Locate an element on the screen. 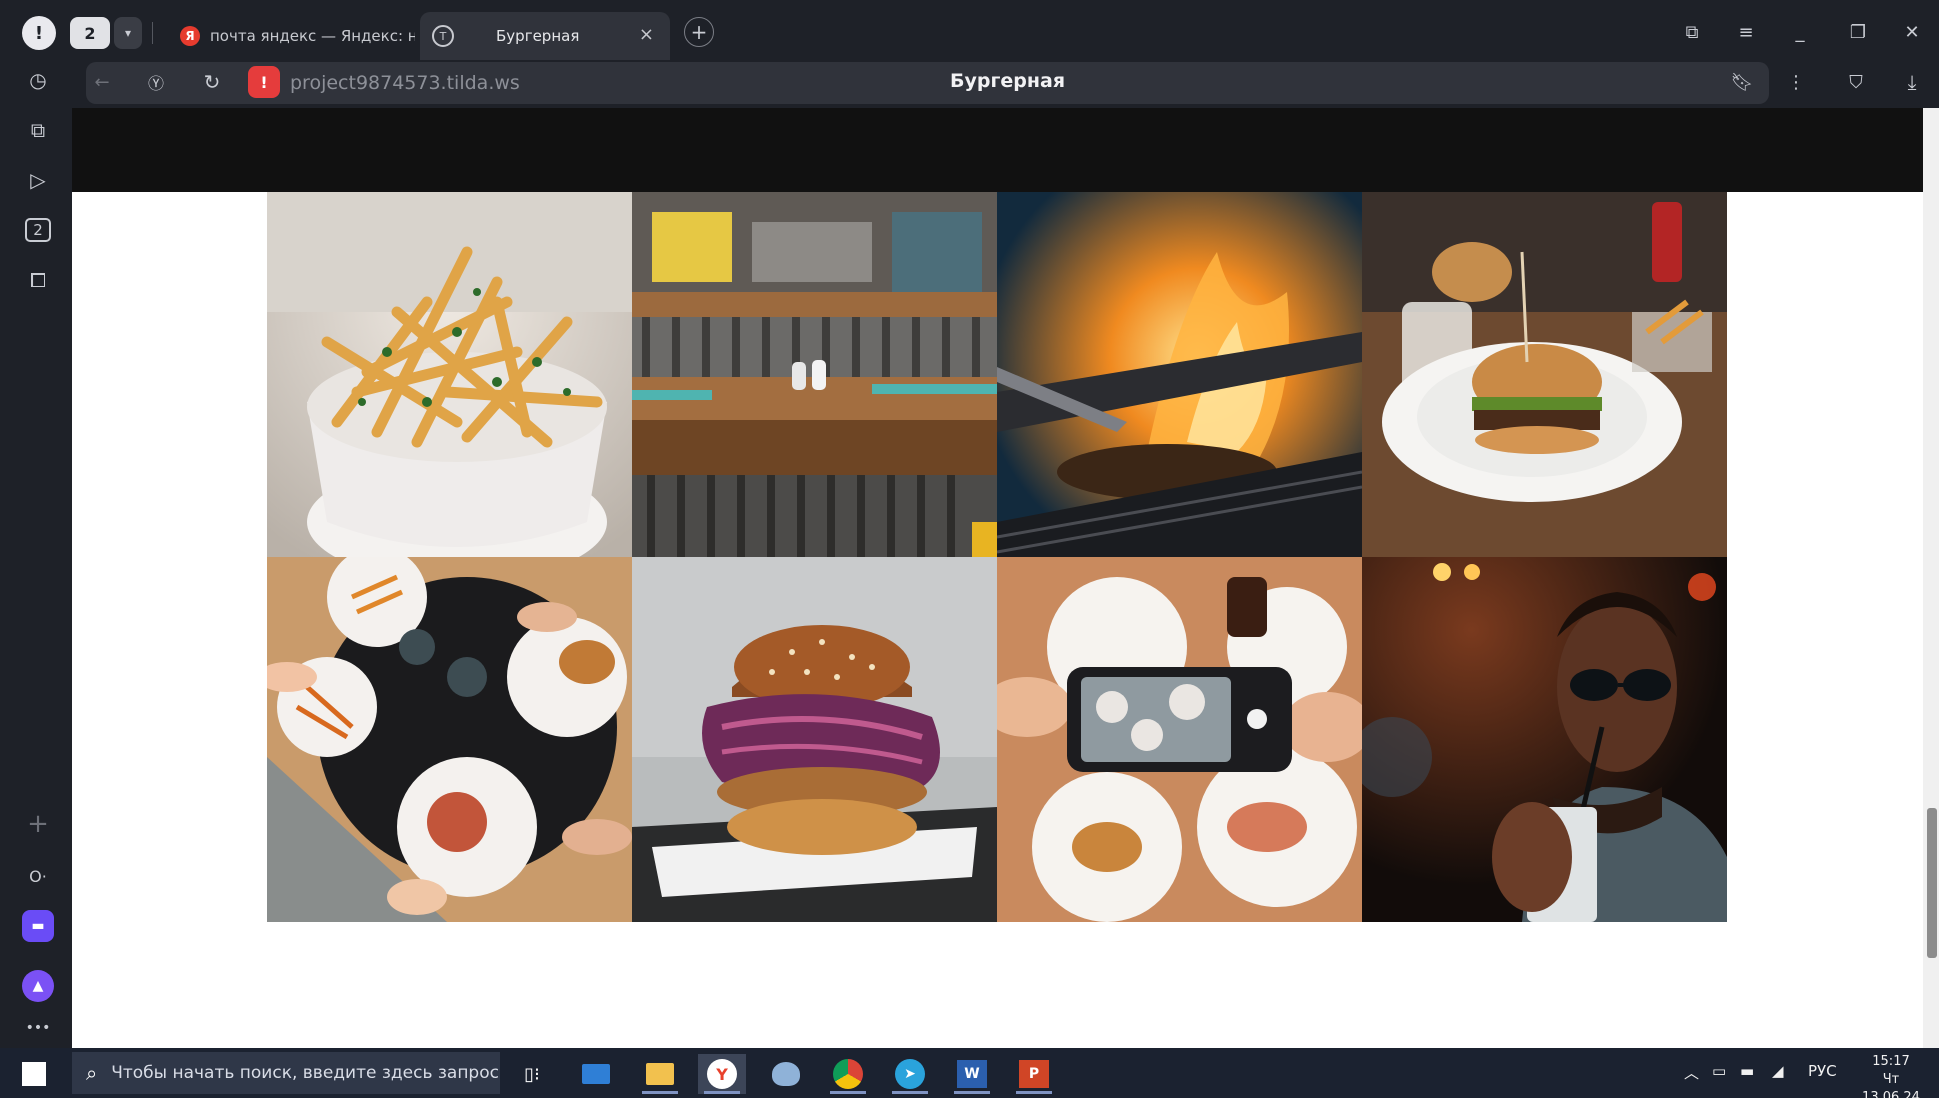  close-icon: ✕ is located at coordinates (1912, 32).